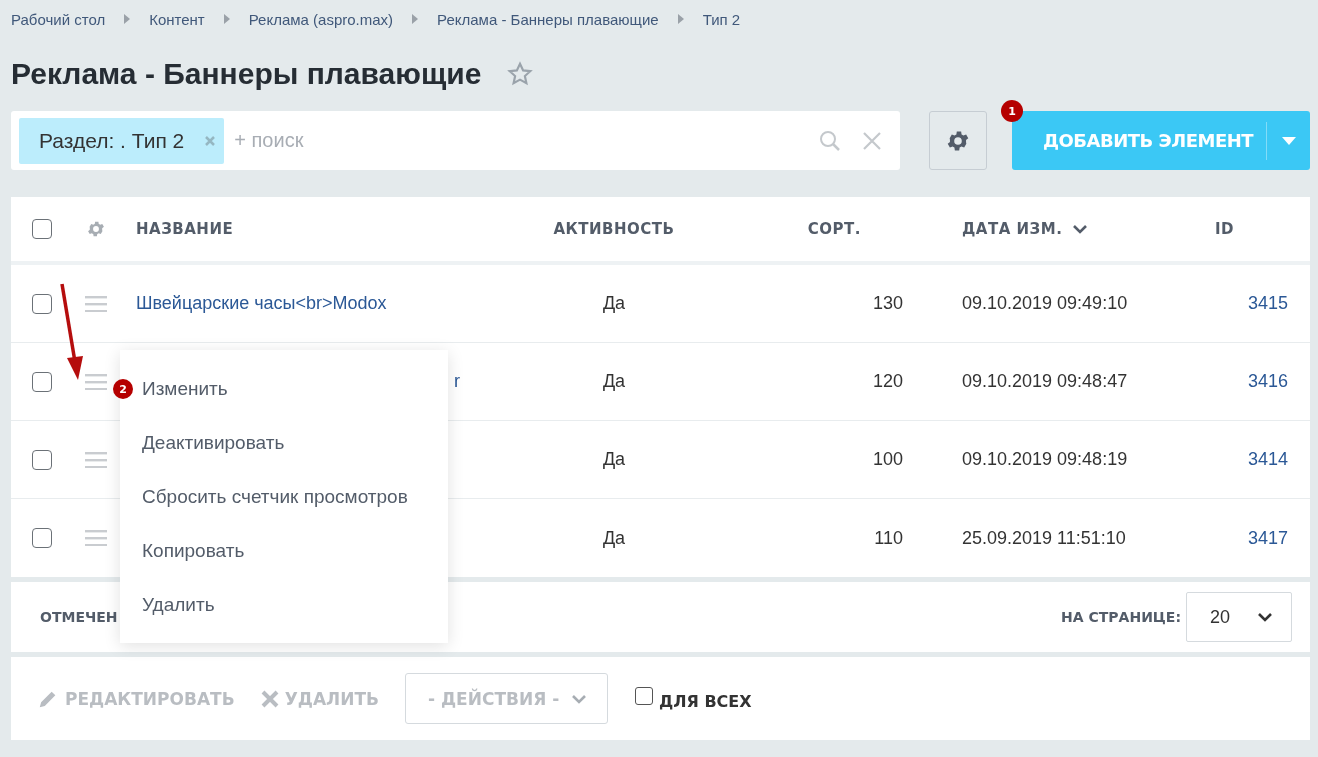 This screenshot has height=757, width=1318. What do you see at coordinates (112, 140) in the screenshot?
I see `filter-tag-label: Раздел: . Тип 2` at bounding box center [112, 140].